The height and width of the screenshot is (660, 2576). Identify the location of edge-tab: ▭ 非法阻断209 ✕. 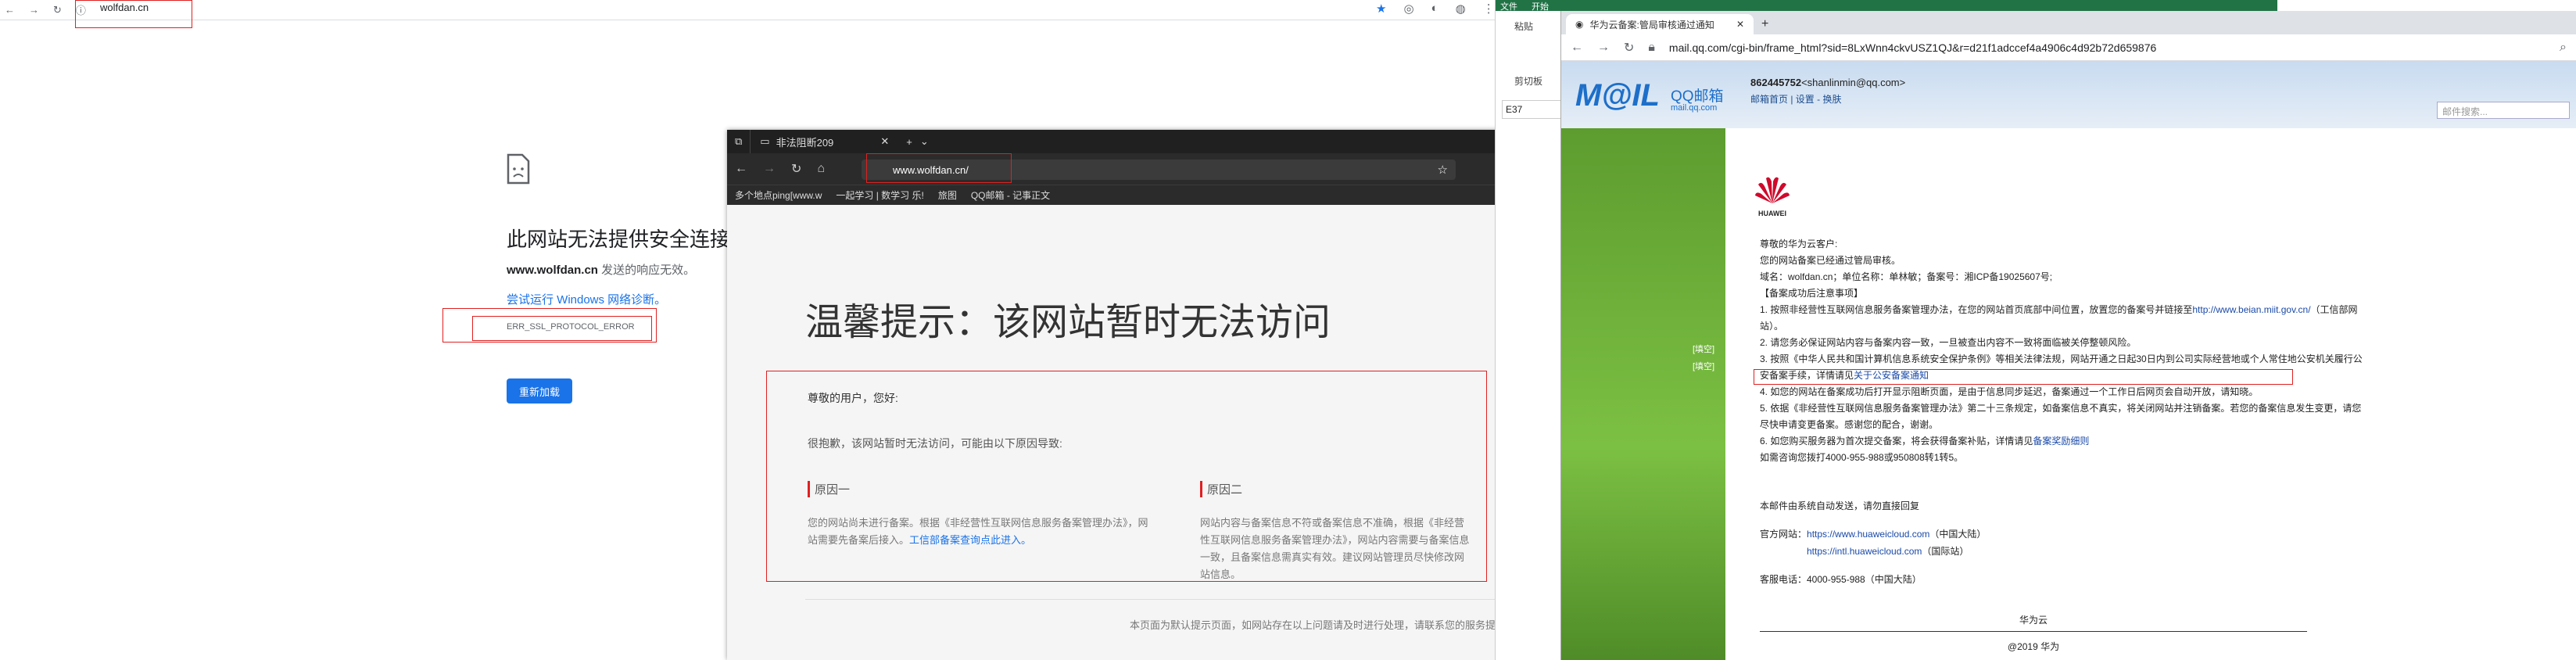
(824, 141).